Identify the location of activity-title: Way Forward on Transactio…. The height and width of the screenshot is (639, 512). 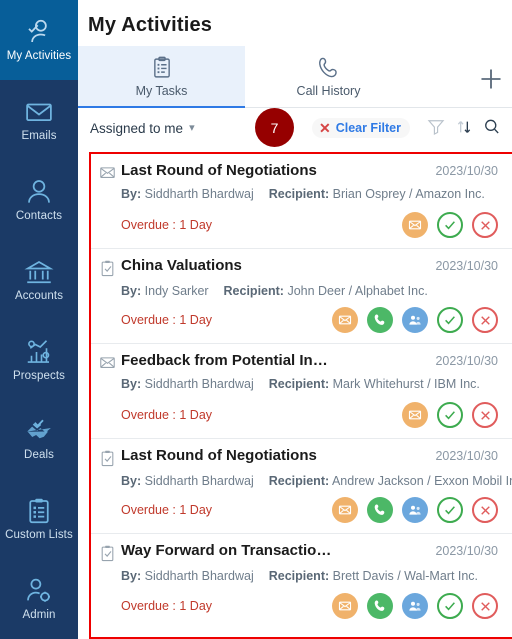
(226, 550).